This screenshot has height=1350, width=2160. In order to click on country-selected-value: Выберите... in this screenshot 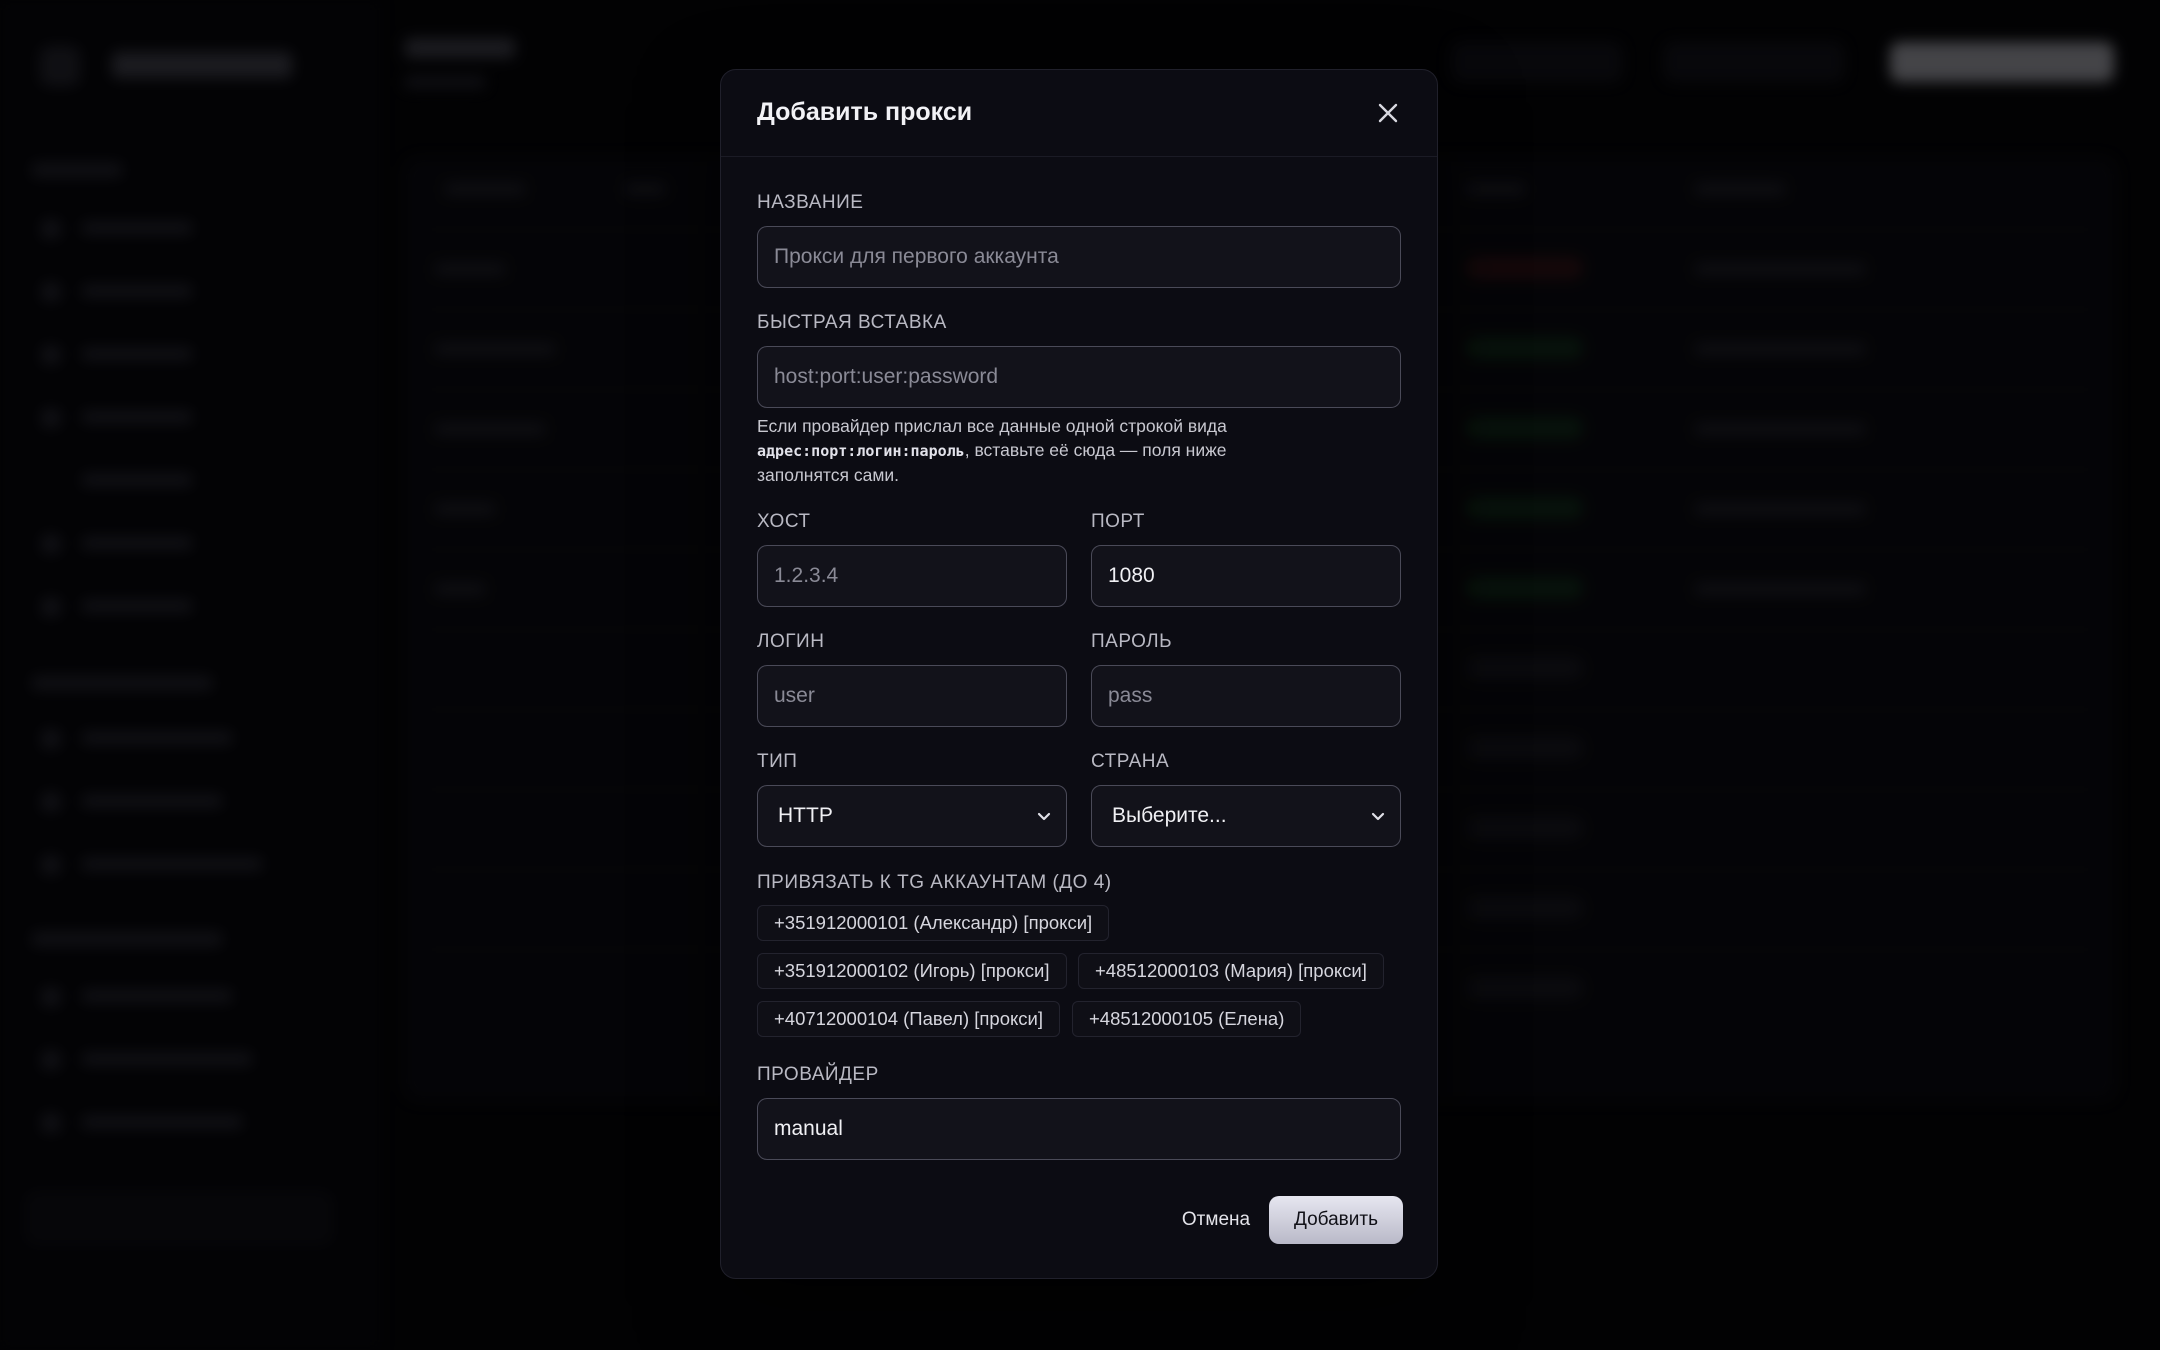, I will do `click(1169, 815)`.